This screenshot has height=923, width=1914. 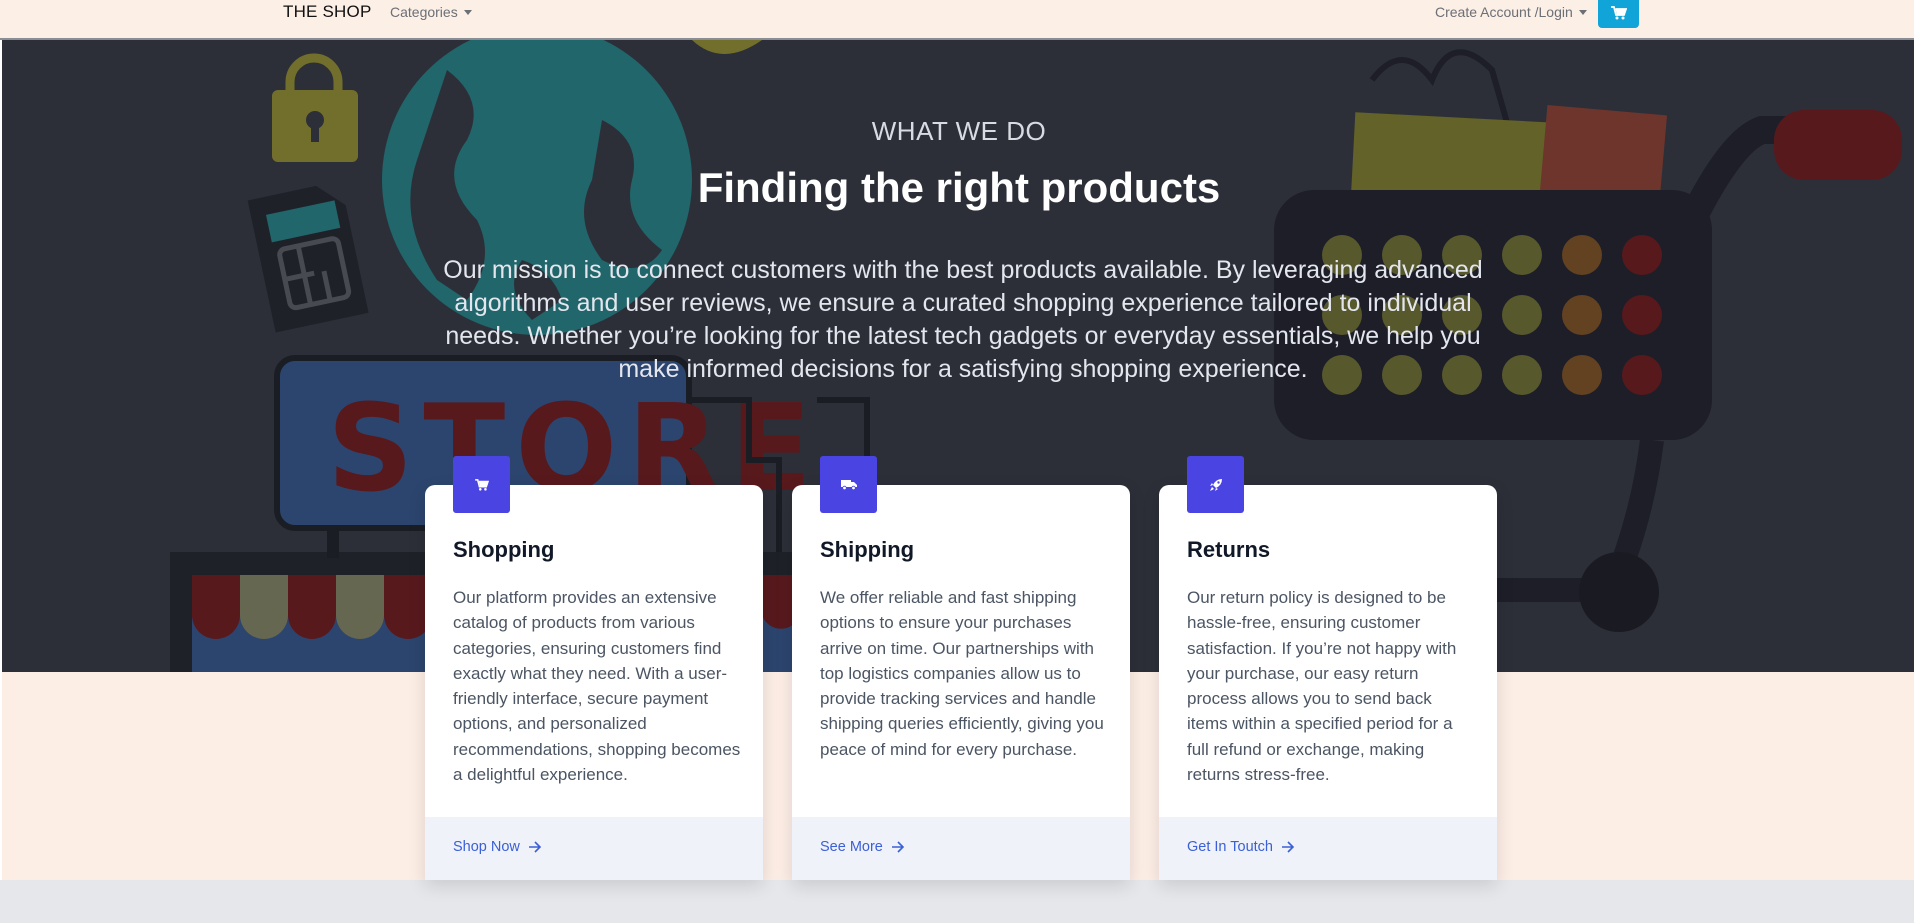 I want to click on brand-logo: THE SHOP, so click(x=327, y=12).